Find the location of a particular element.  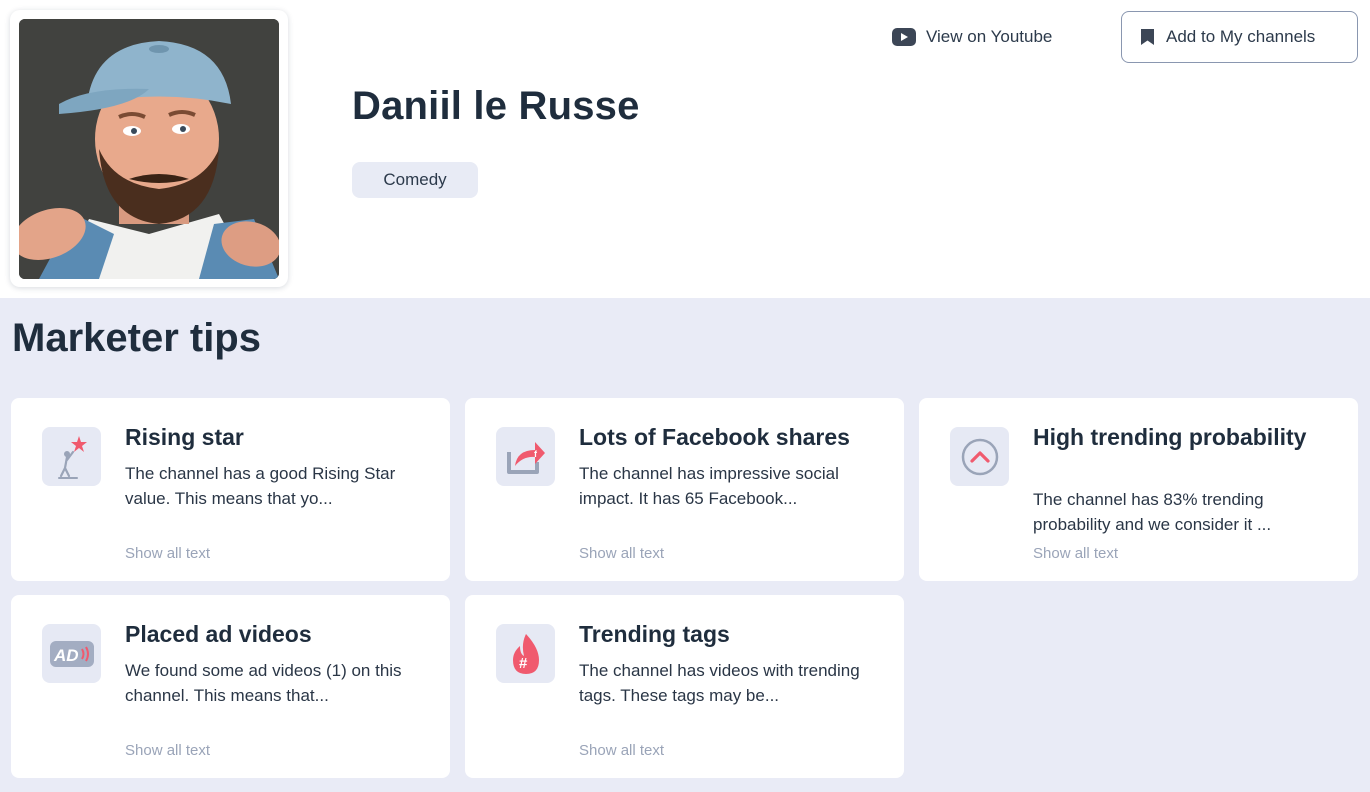

tip-title: Lots of Facebook shares is located at coordinates (714, 437).